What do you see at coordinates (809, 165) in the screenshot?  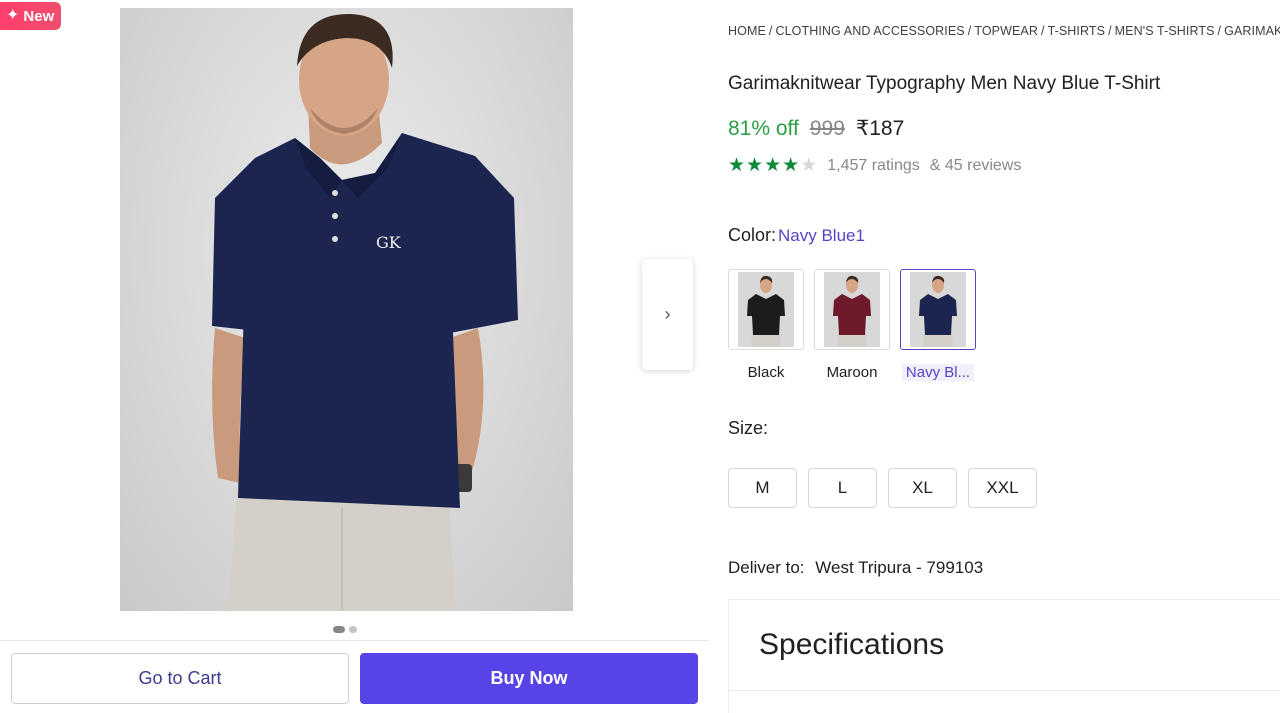 I see `star-empty-icon: ★` at bounding box center [809, 165].